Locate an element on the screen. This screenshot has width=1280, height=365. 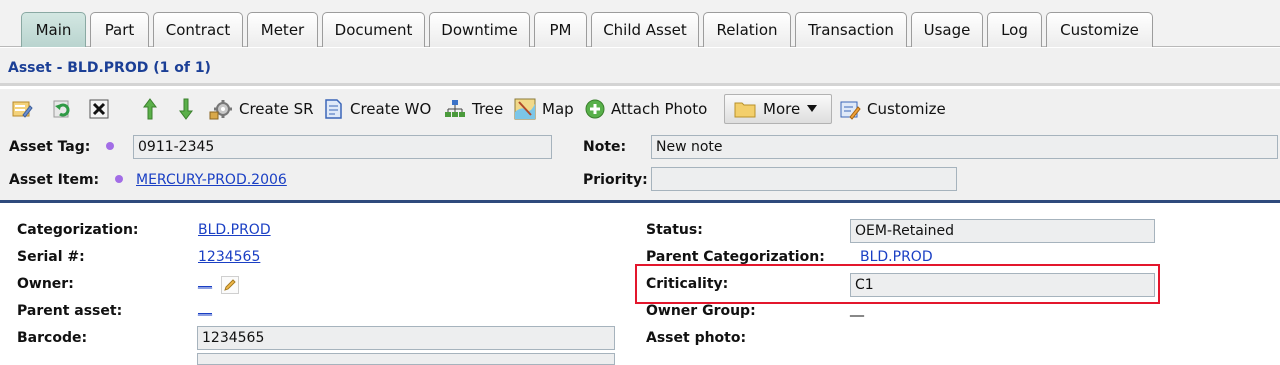
create-wo-button: Create WO is located at coordinates (376, 109).